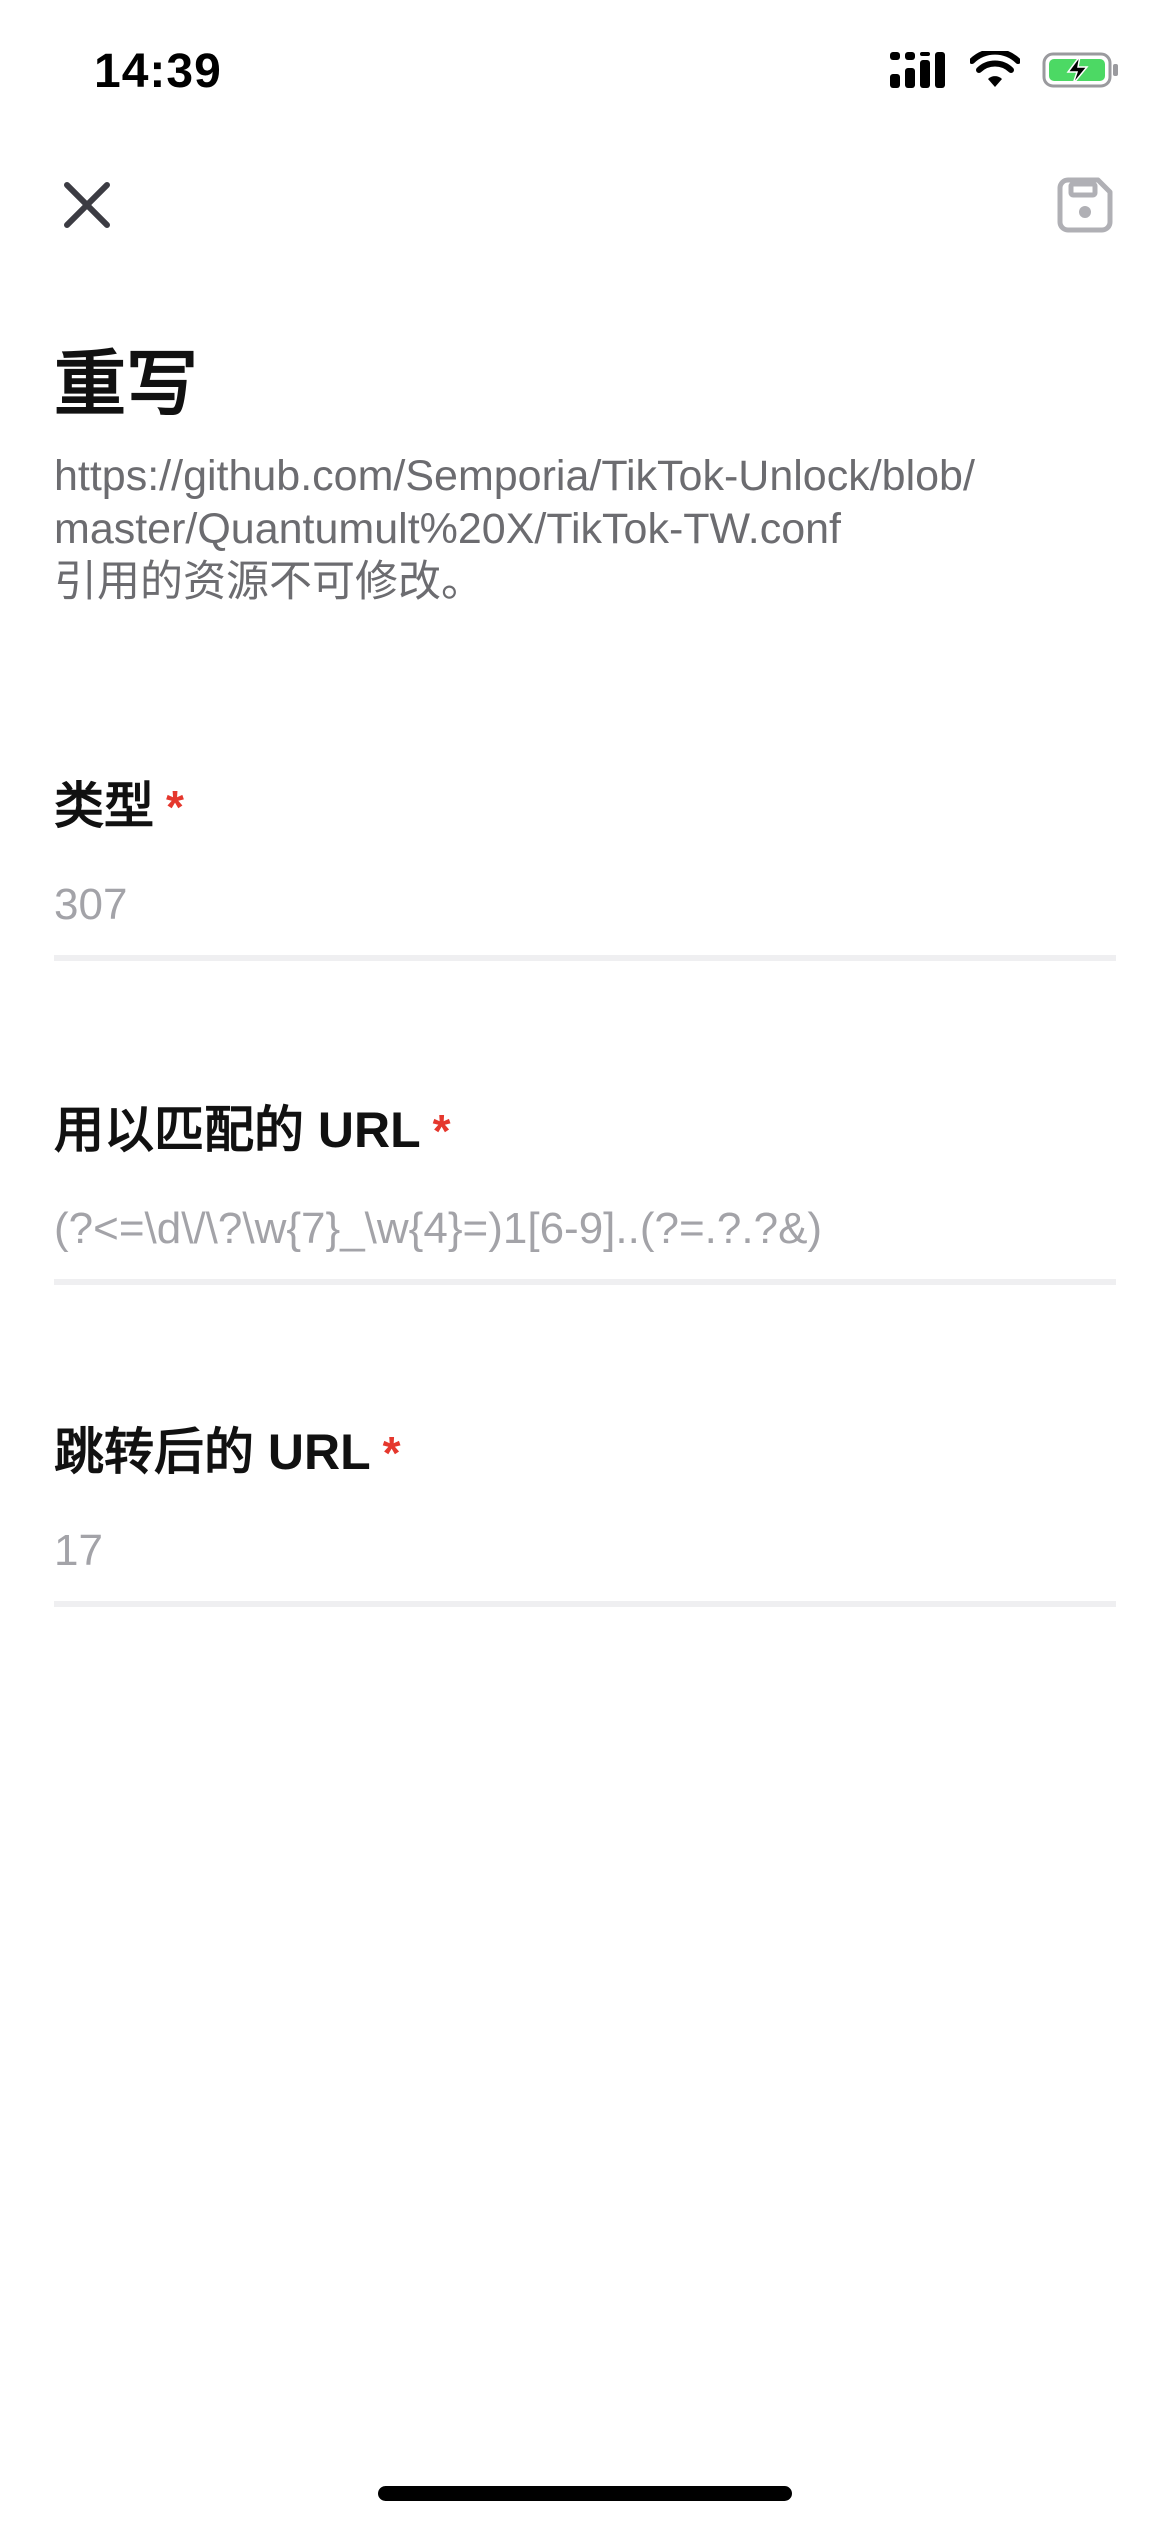 The image size is (1170, 2532). What do you see at coordinates (585, 1243) in the screenshot?
I see `match-url-input: (?<=\d\/\?\w{7}_\w{4}=)1[6-9]..(?=.?.?&)` at bounding box center [585, 1243].